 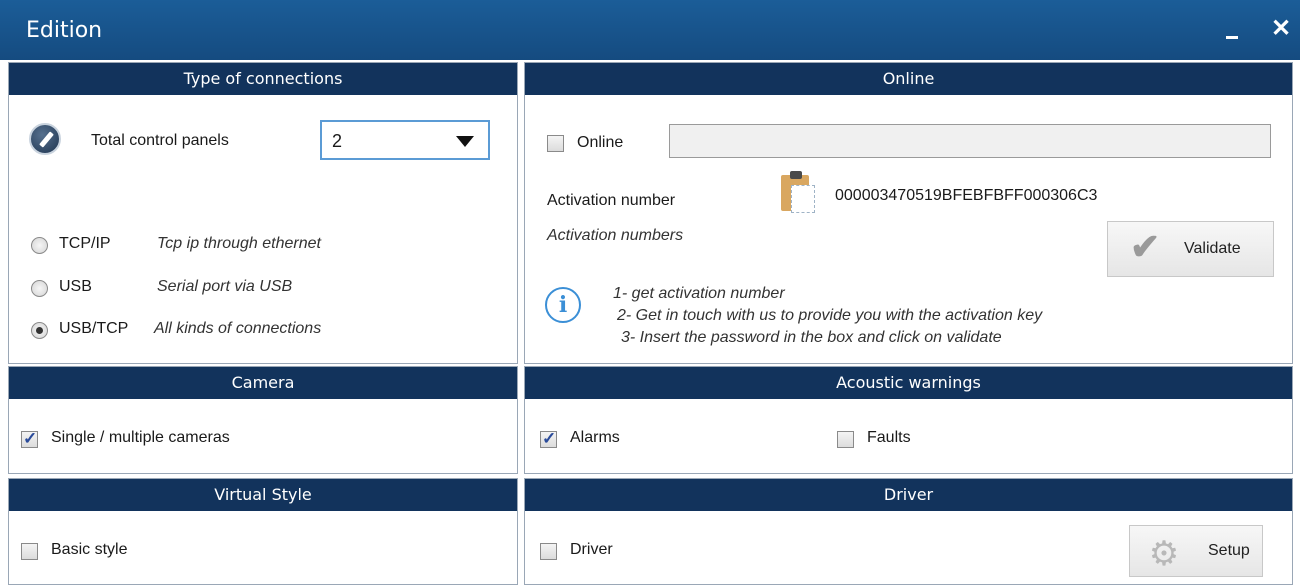 What do you see at coordinates (1229, 550) in the screenshot?
I see `setup-label: Setup` at bounding box center [1229, 550].